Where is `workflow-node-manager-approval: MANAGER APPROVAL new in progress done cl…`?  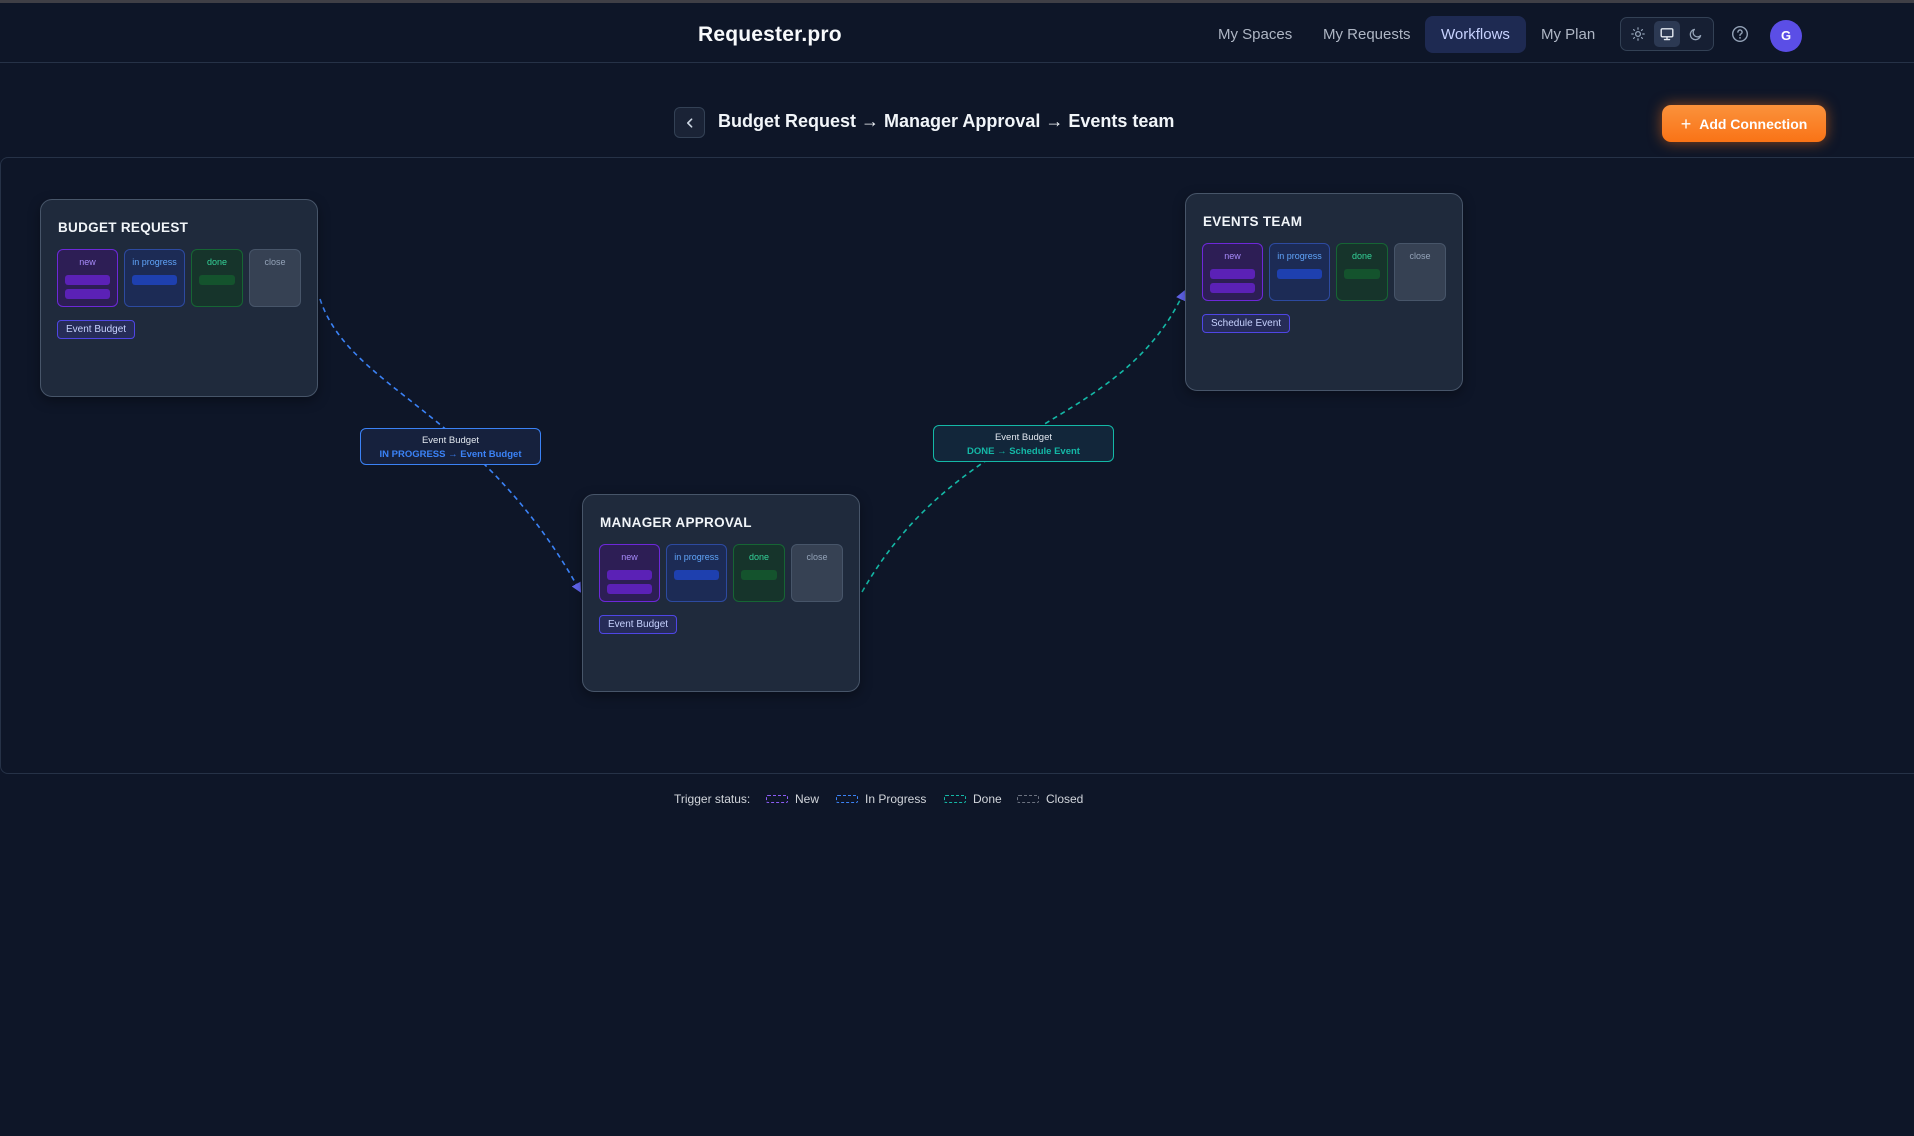 workflow-node-manager-approval: MANAGER APPROVAL new in progress done cl… is located at coordinates (721, 593).